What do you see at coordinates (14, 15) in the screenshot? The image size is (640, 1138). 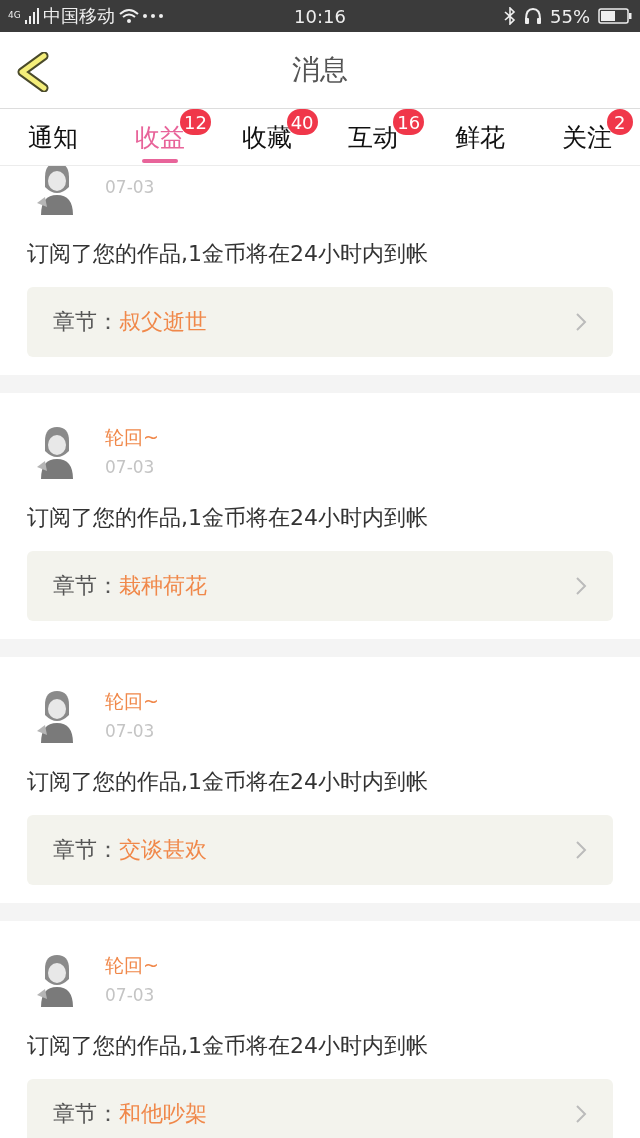 I see `network-type: 4G` at bounding box center [14, 15].